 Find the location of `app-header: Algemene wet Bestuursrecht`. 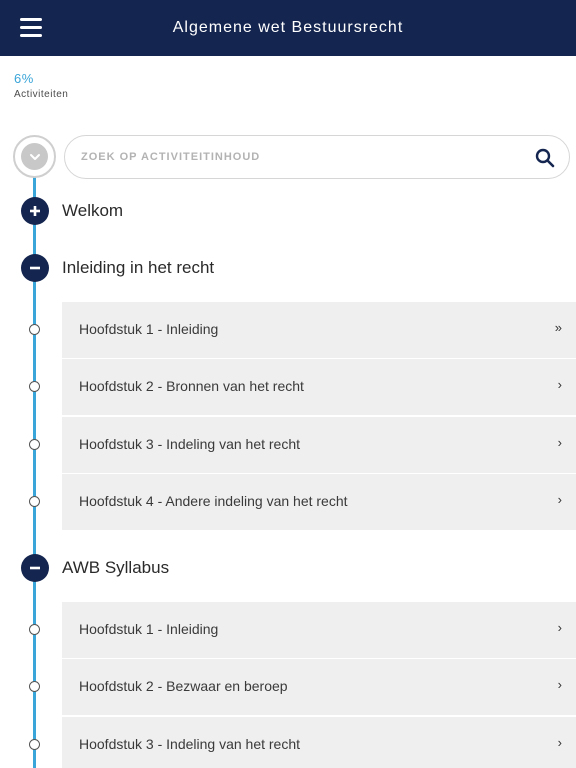

app-header: Algemene wet Bestuursrecht is located at coordinates (288, 28).